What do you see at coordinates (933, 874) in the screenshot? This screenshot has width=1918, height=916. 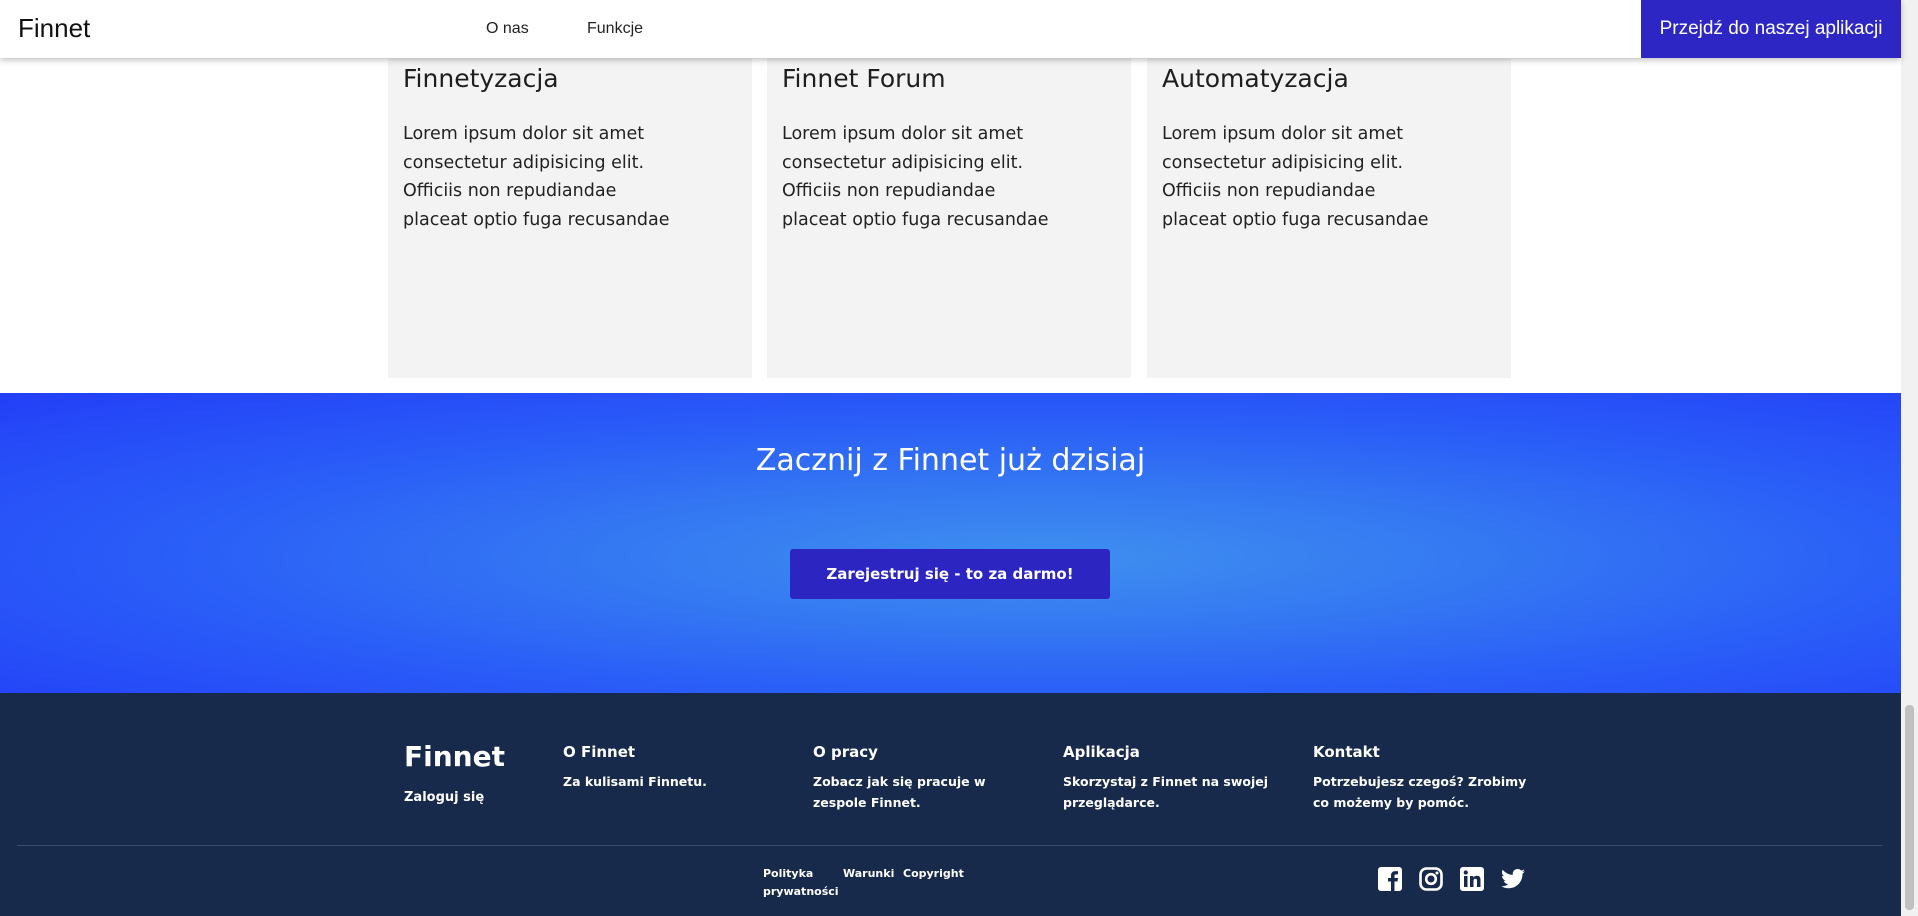 I see `copyright-link: Copyright` at bounding box center [933, 874].